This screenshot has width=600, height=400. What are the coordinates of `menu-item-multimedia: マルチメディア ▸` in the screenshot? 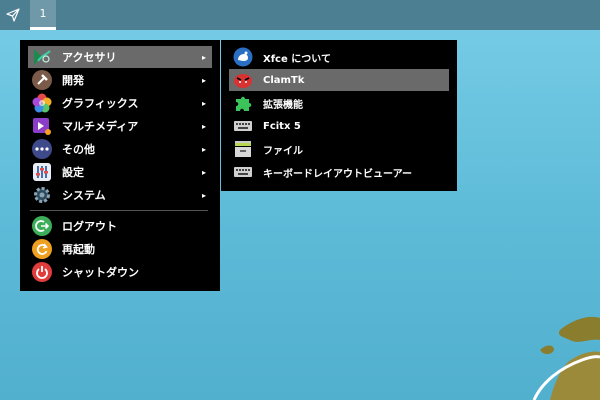 It's located at (120, 126).